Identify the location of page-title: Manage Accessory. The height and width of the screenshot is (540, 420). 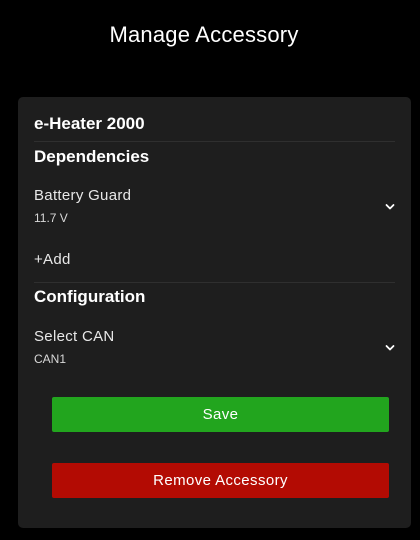
(204, 34).